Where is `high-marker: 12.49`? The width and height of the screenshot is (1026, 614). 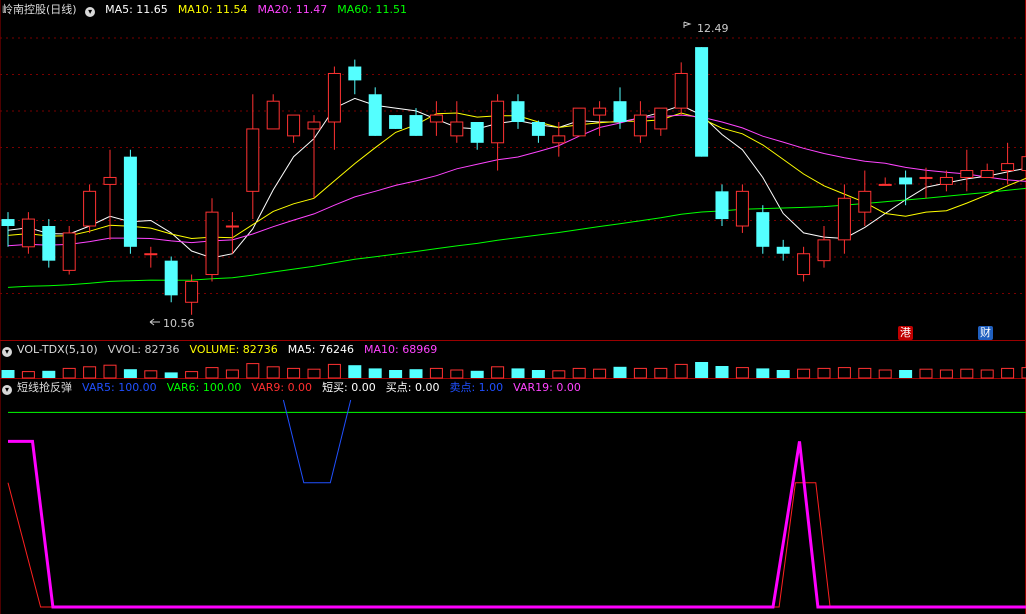 high-marker: 12.49 is located at coordinates (706, 28).